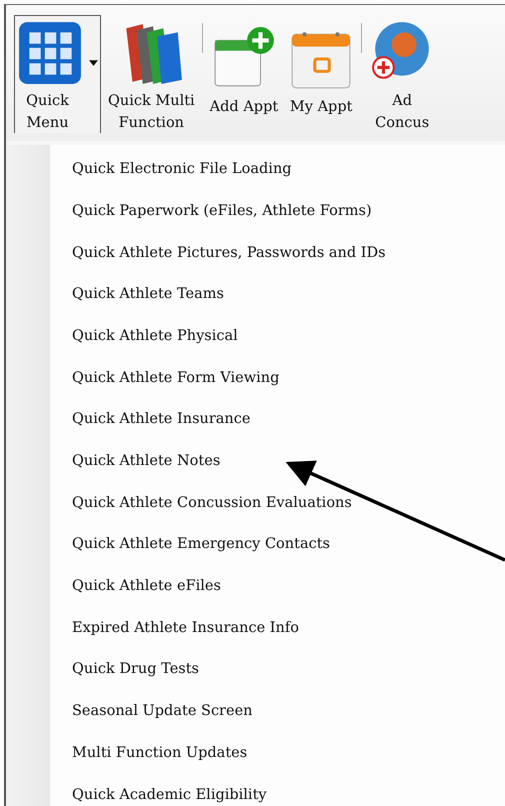 The height and width of the screenshot is (806, 505). Describe the element at coordinates (229, 169) in the screenshot. I see `menu-item: Quick Electronic File Loading` at that location.